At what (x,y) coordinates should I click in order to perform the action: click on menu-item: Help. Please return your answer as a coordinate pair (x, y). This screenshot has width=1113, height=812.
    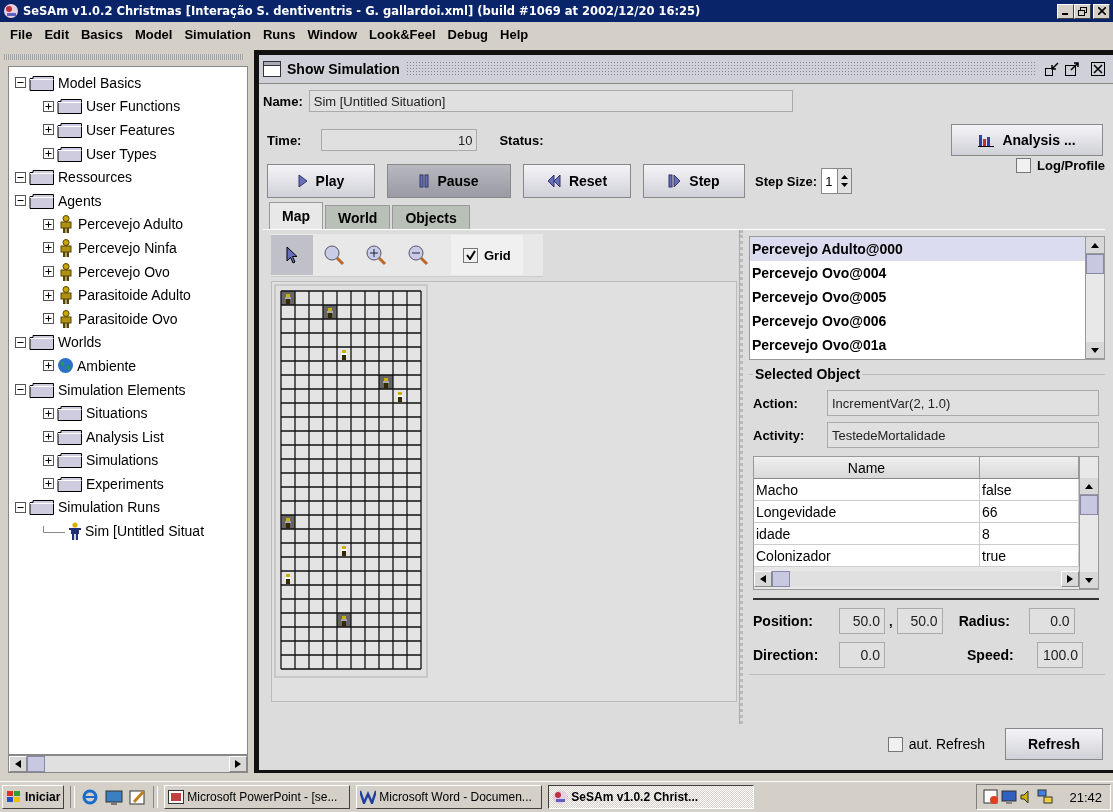
    Looking at the image, I should click on (514, 34).